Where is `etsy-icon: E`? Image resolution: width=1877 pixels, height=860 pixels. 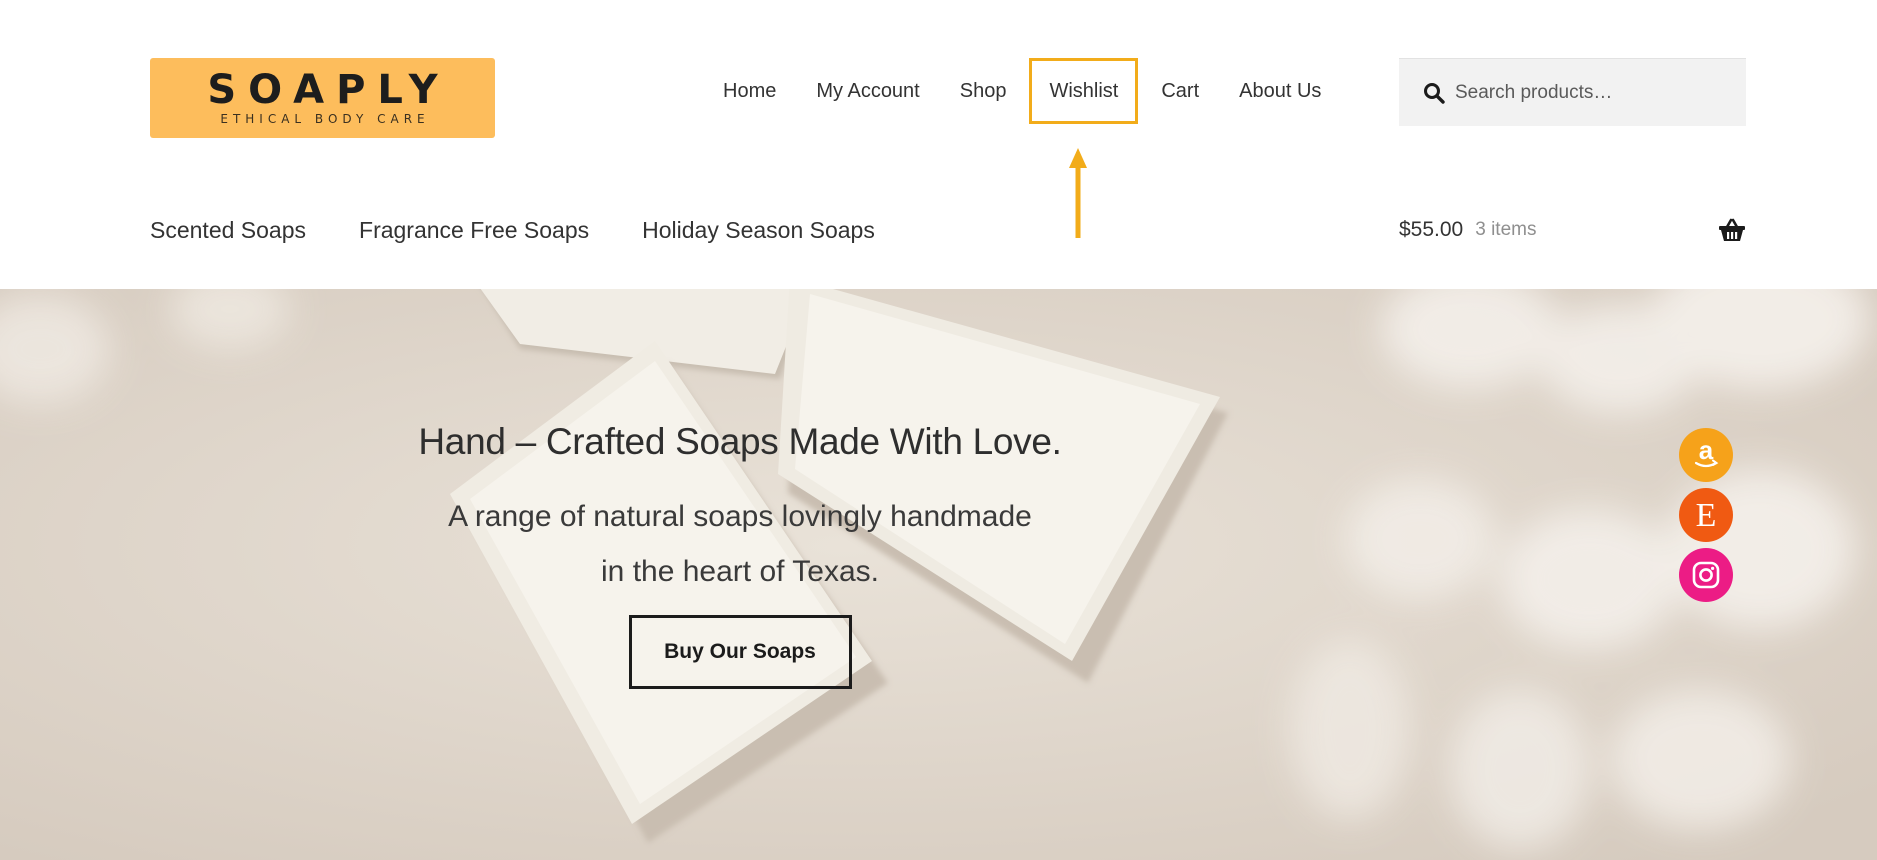 etsy-icon: E is located at coordinates (1706, 515).